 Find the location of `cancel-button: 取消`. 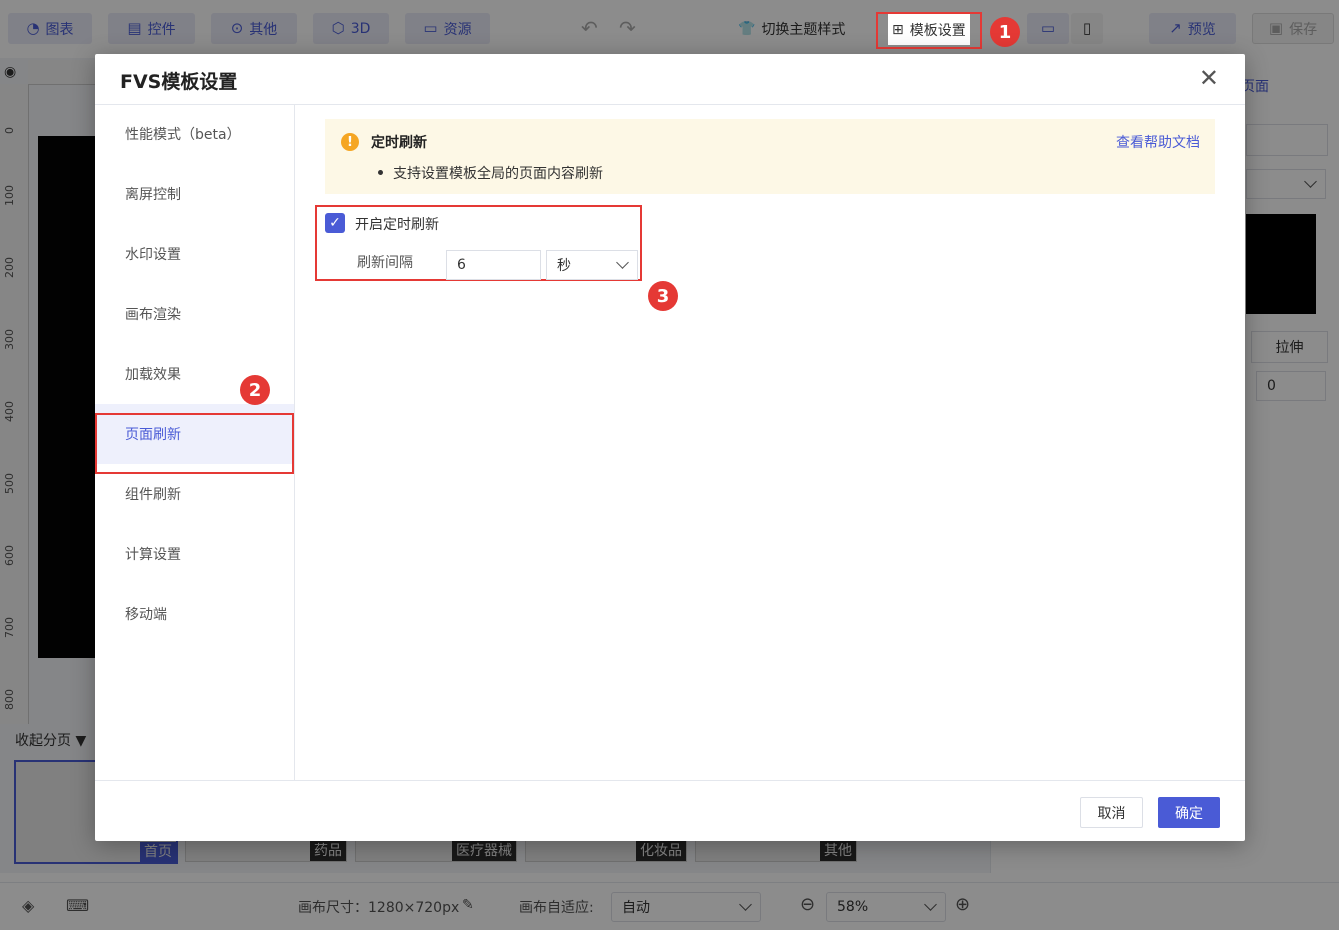

cancel-button: 取消 is located at coordinates (1111, 812).